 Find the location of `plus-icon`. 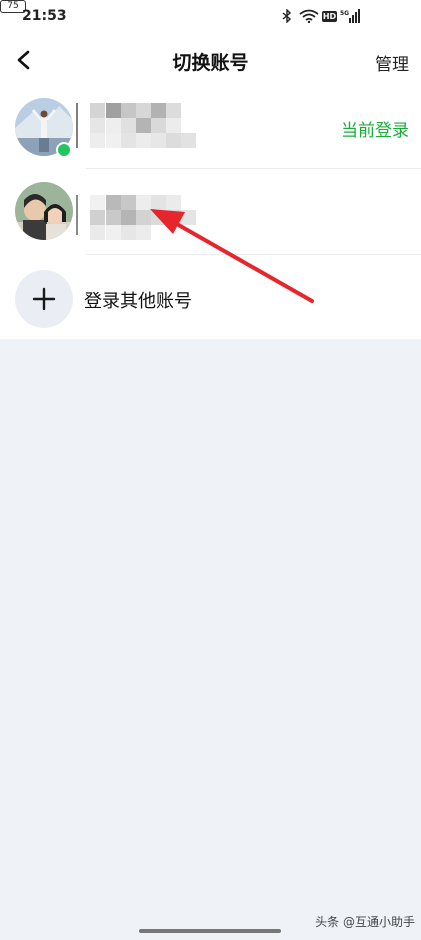

plus-icon is located at coordinates (44, 299).